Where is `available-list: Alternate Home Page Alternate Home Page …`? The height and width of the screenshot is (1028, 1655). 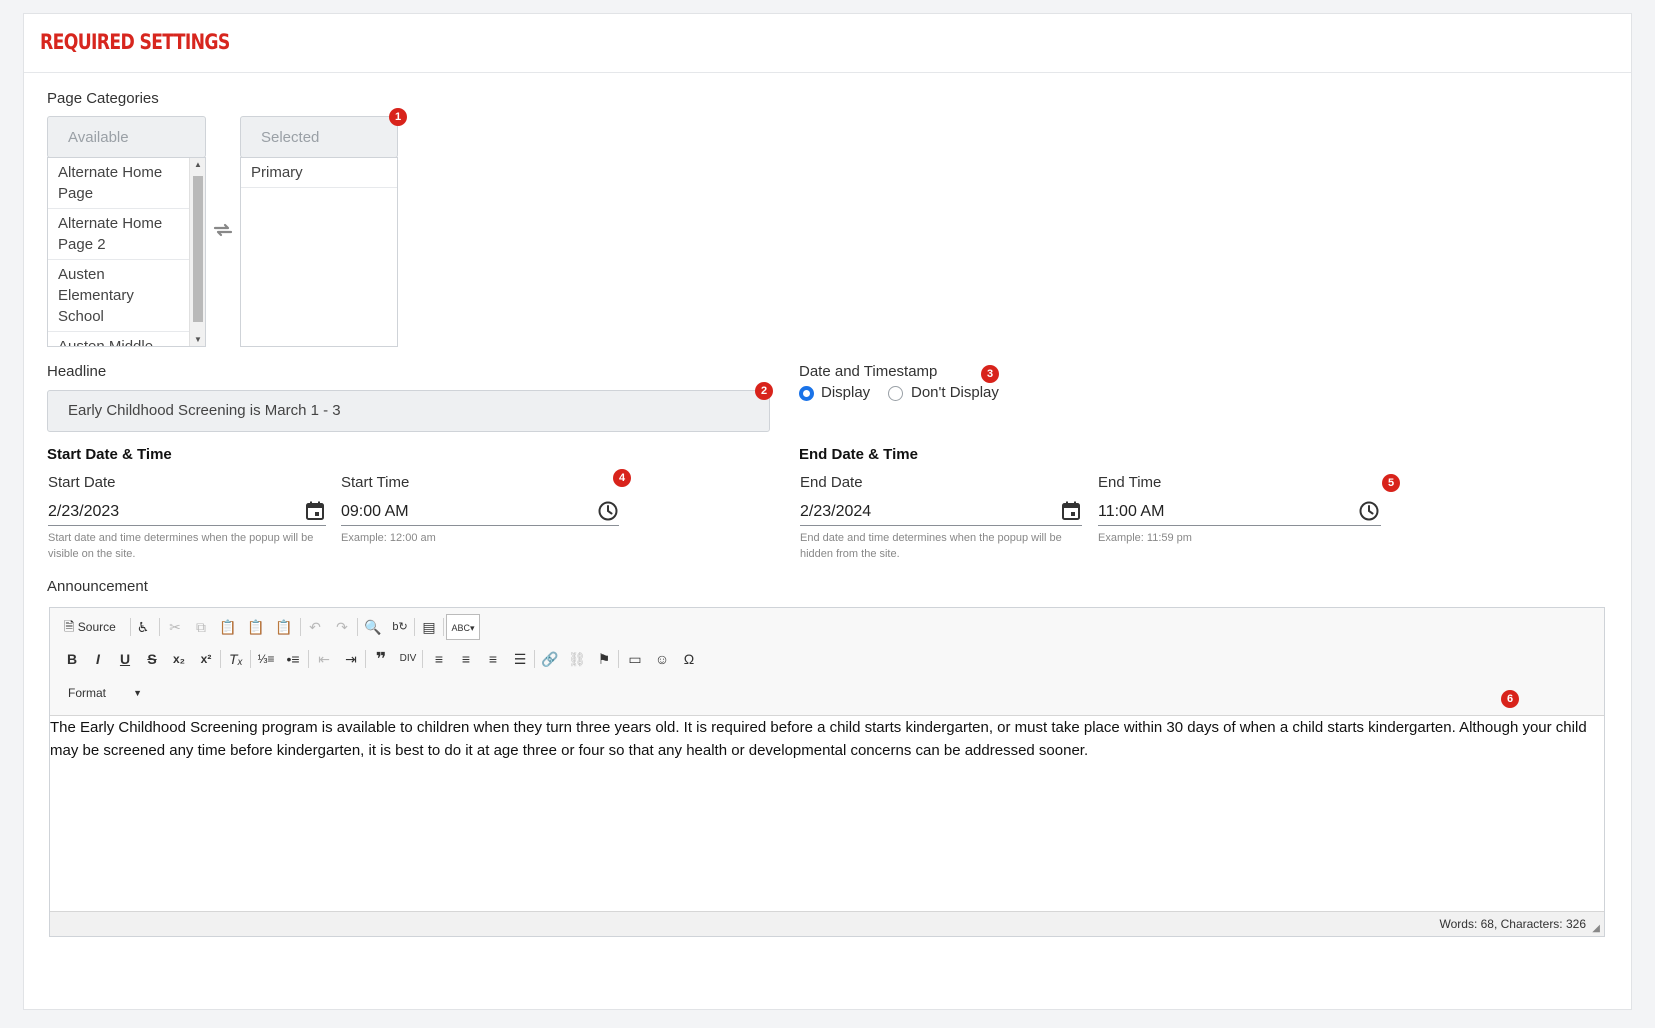
available-list: Alternate Home Page Alternate Home Page … is located at coordinates (126, 252).